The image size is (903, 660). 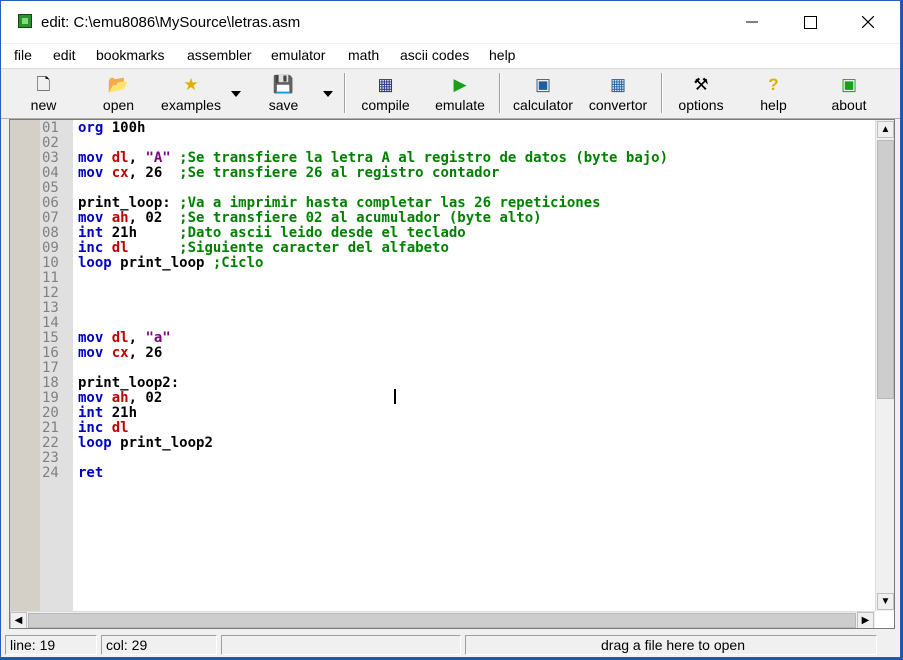 What do you see at coordinates (120, 218) in the screenshot?
I see `code-token: ah` at bounding box center [120, 218].